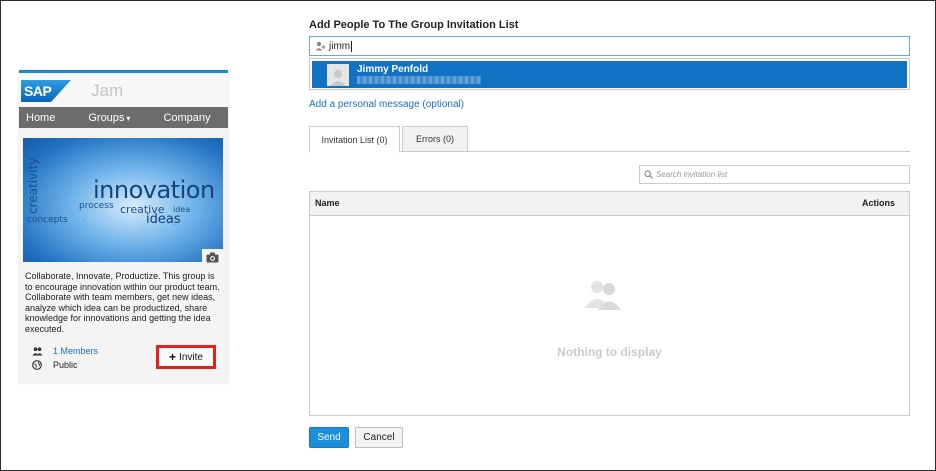  What do you see at coordinates (338, 74) in the screenshot?
I see `person-avatar-icon` at bounding box center [338, 74].